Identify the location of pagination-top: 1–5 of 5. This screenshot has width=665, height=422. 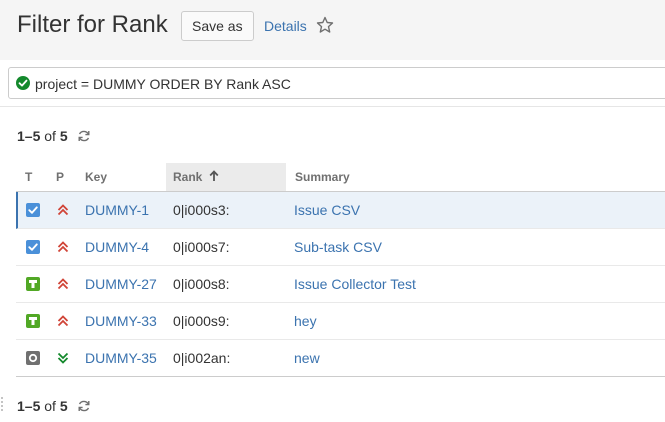
(54, 136).